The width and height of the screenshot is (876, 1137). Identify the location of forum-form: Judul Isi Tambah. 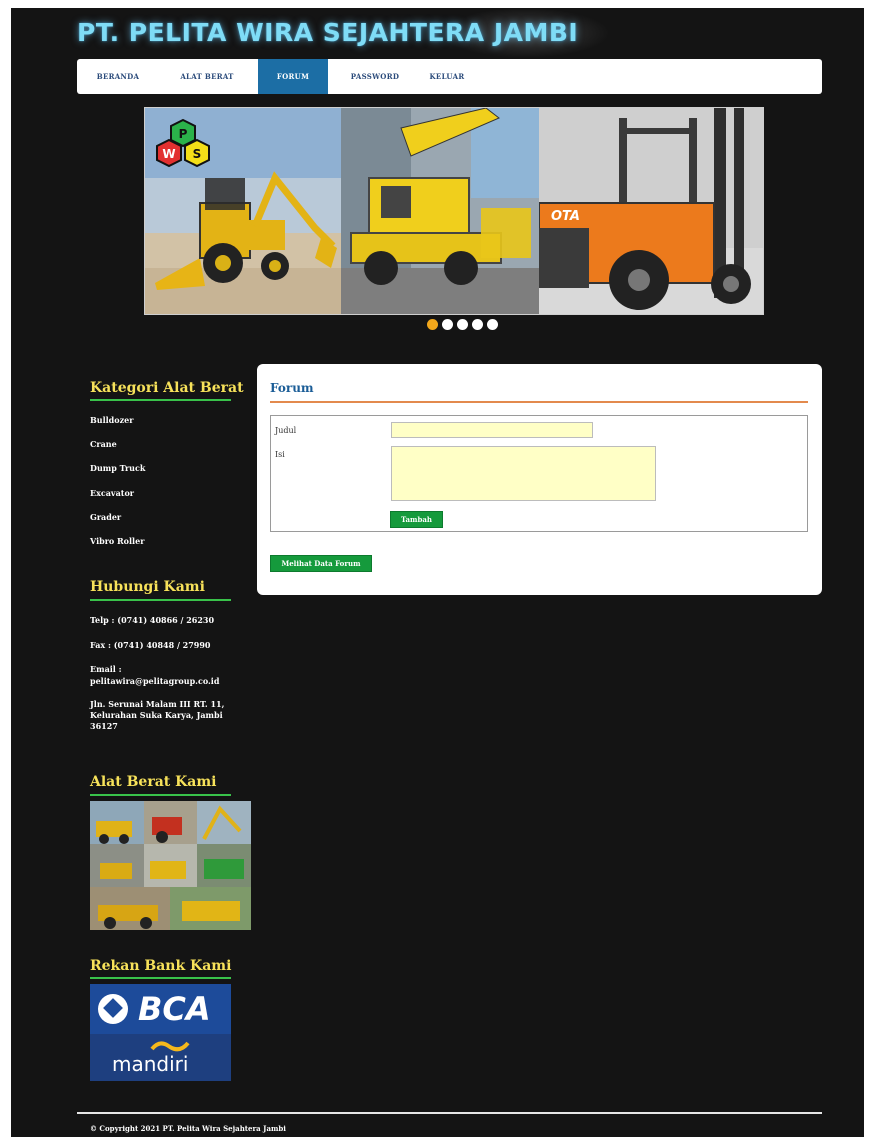
(539, 473).